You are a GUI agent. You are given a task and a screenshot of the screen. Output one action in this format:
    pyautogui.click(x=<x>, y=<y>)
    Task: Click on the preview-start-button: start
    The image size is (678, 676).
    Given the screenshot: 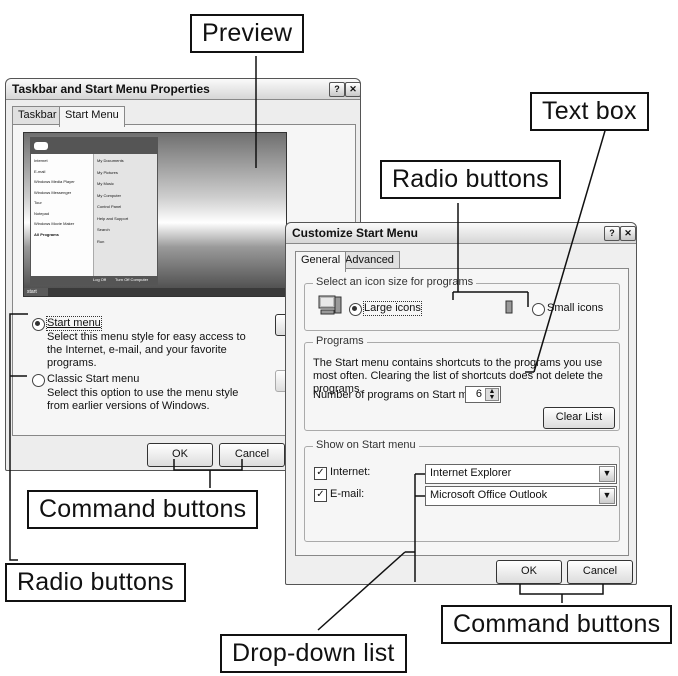 What is the action you would take?
    pyautogui.click(x=36, y=292)
    